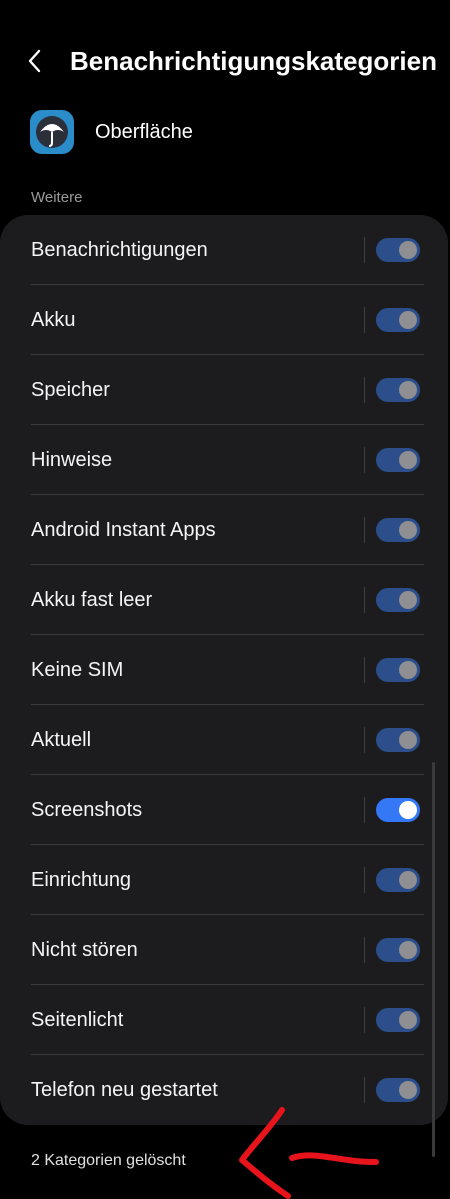 This screenshot has width=450, height=1199. I want to click on list-item: Benachrichtigungen, so click(224, 250).